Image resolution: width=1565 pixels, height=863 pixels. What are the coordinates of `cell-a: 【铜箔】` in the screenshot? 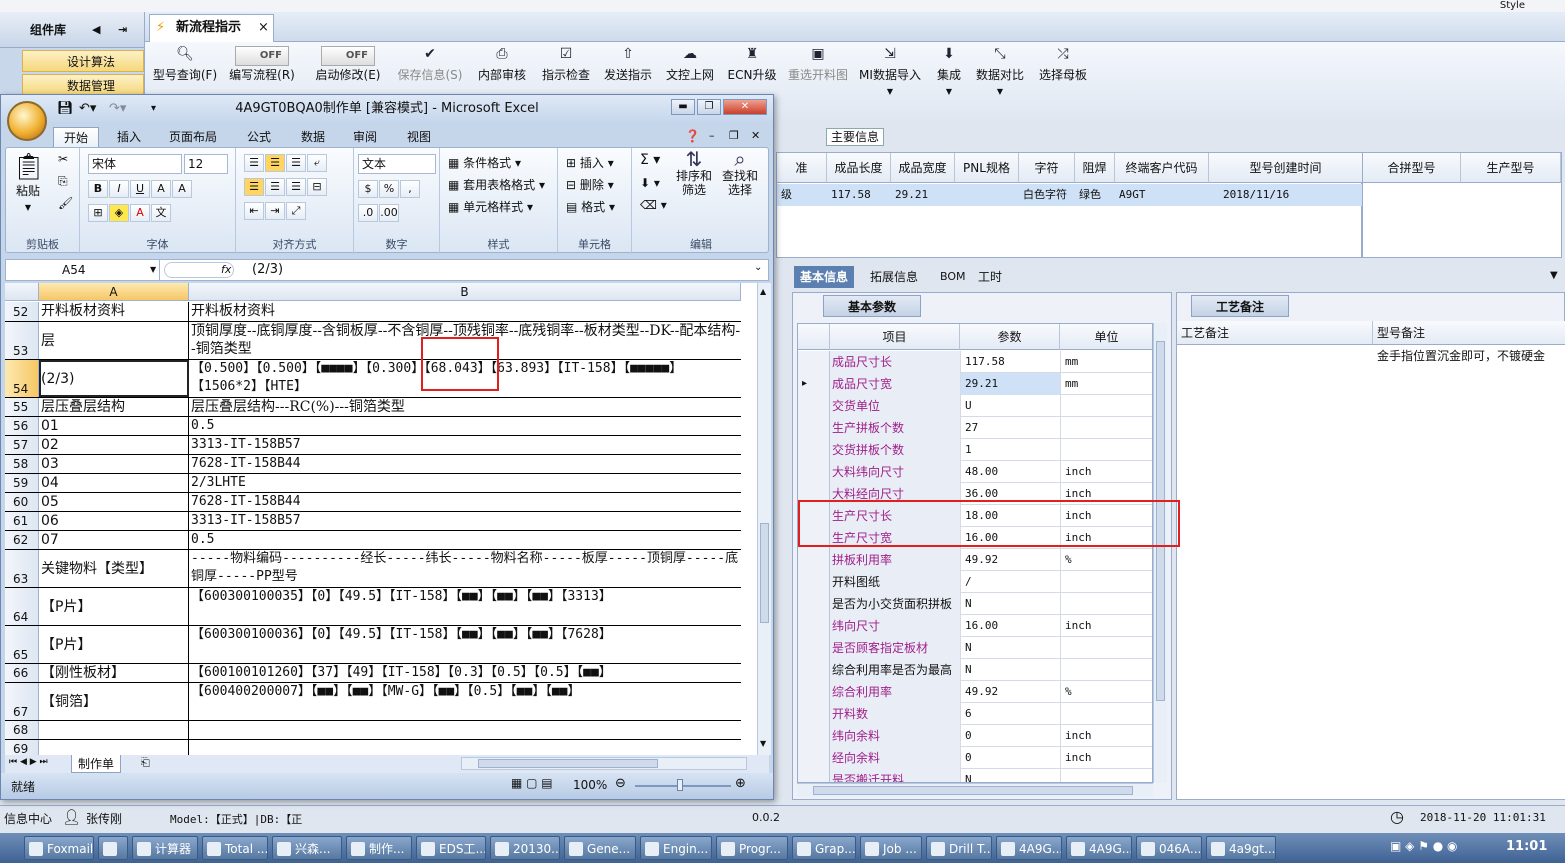 It's located at (114, 701).